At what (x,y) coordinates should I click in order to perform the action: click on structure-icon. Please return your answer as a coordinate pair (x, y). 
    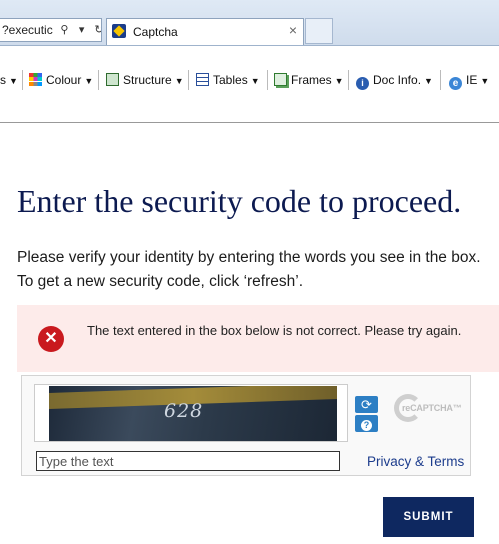
    Looking at the image, I should click on (112, 79).